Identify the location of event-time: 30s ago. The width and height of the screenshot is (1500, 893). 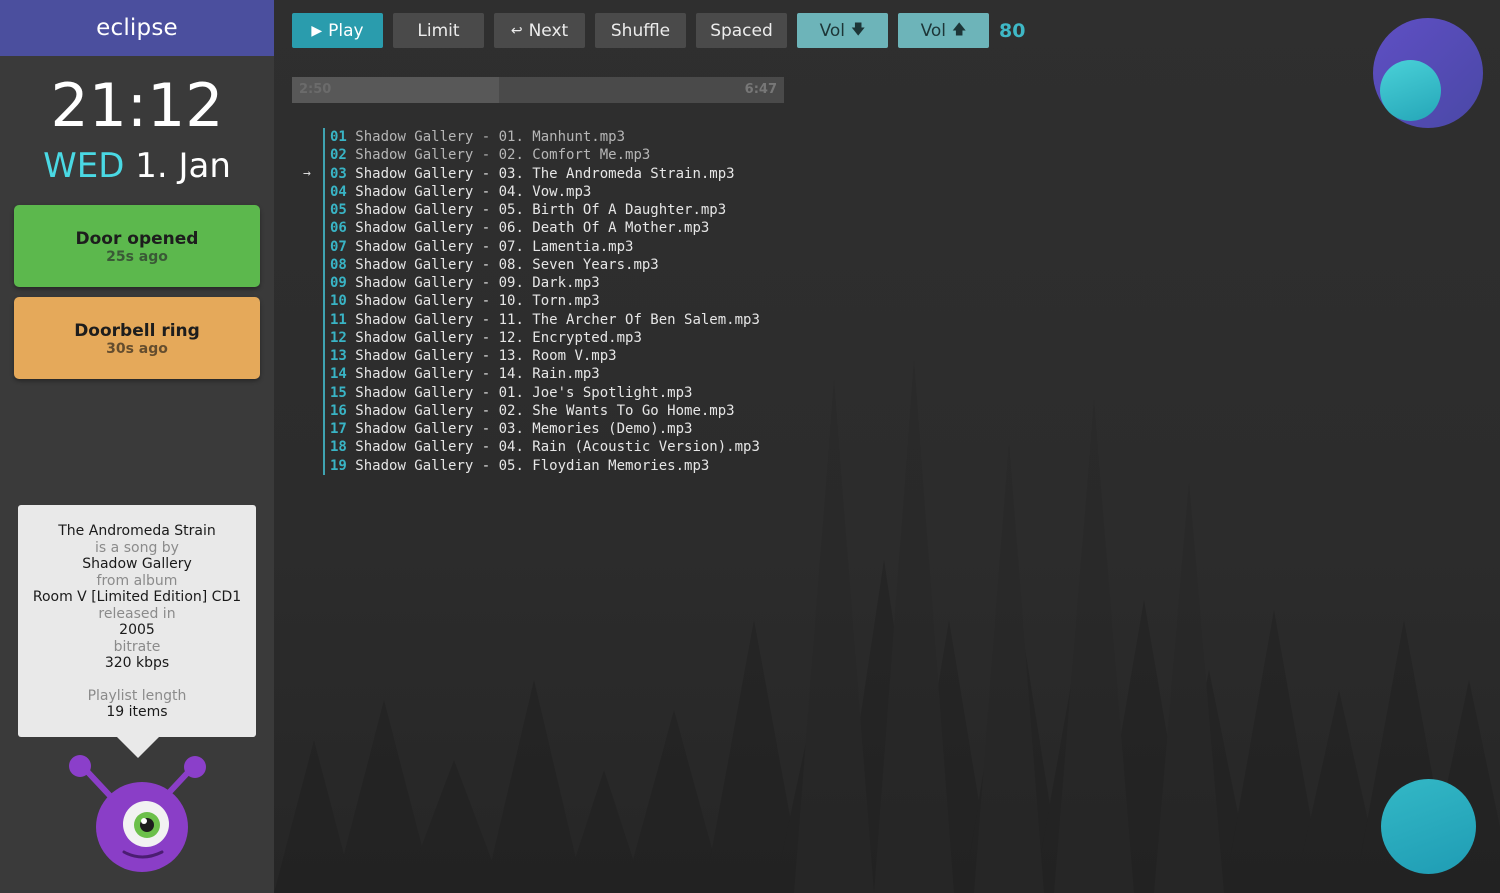
(137, 349).